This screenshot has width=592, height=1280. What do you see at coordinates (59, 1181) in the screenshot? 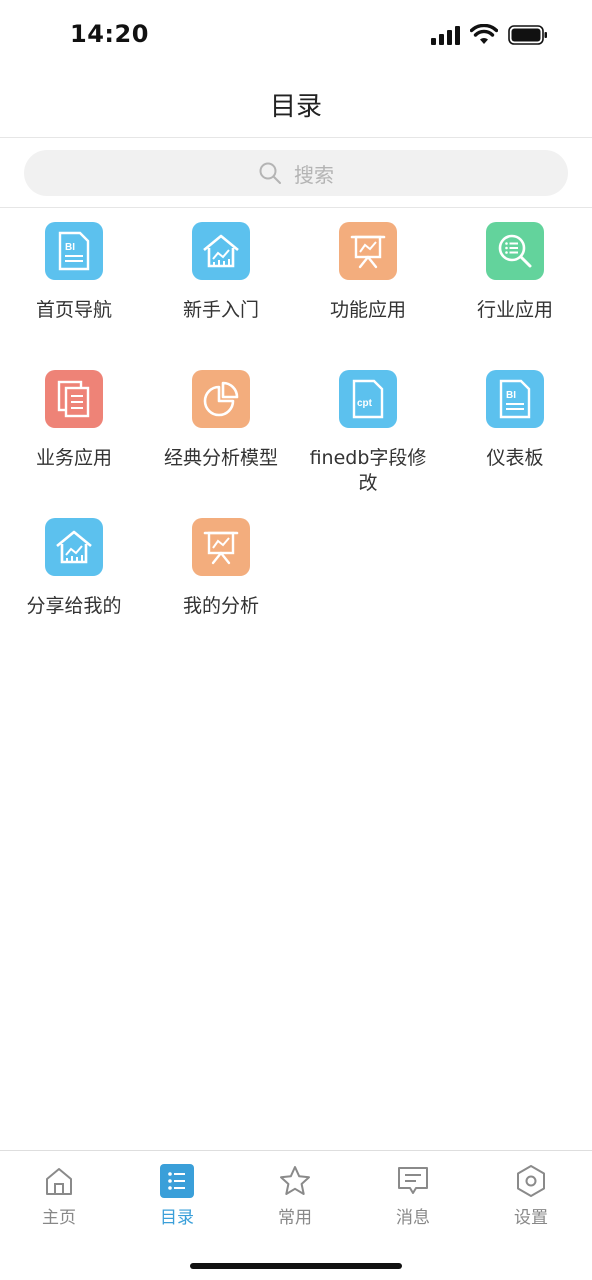
I see `home-icon` at bounding box center [59, 1181].